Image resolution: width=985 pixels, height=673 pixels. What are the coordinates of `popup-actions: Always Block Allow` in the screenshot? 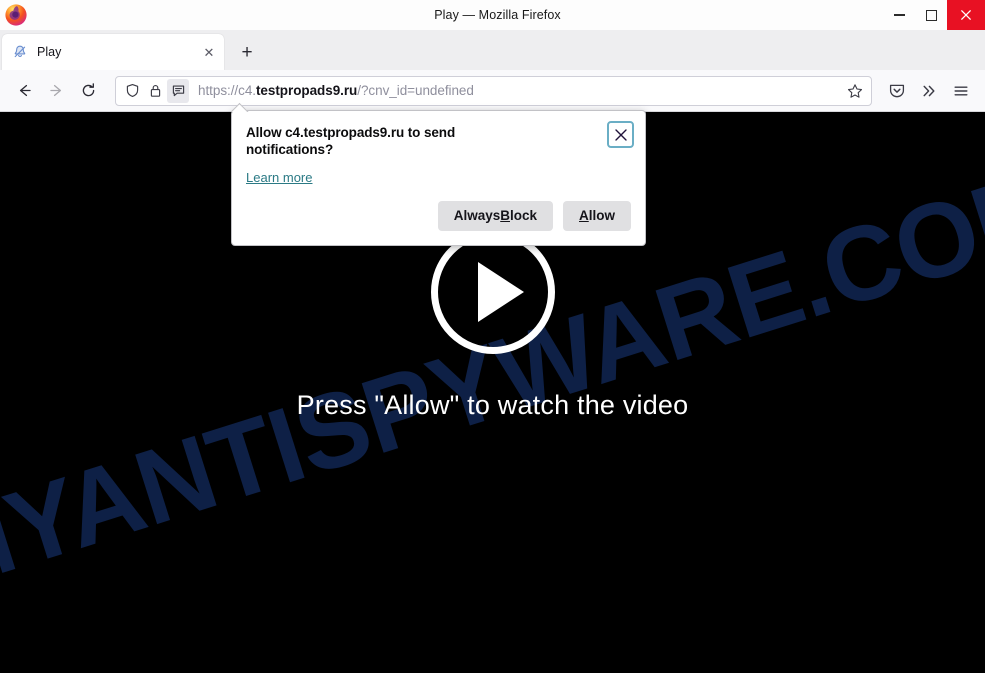 It's located at (438, 216).